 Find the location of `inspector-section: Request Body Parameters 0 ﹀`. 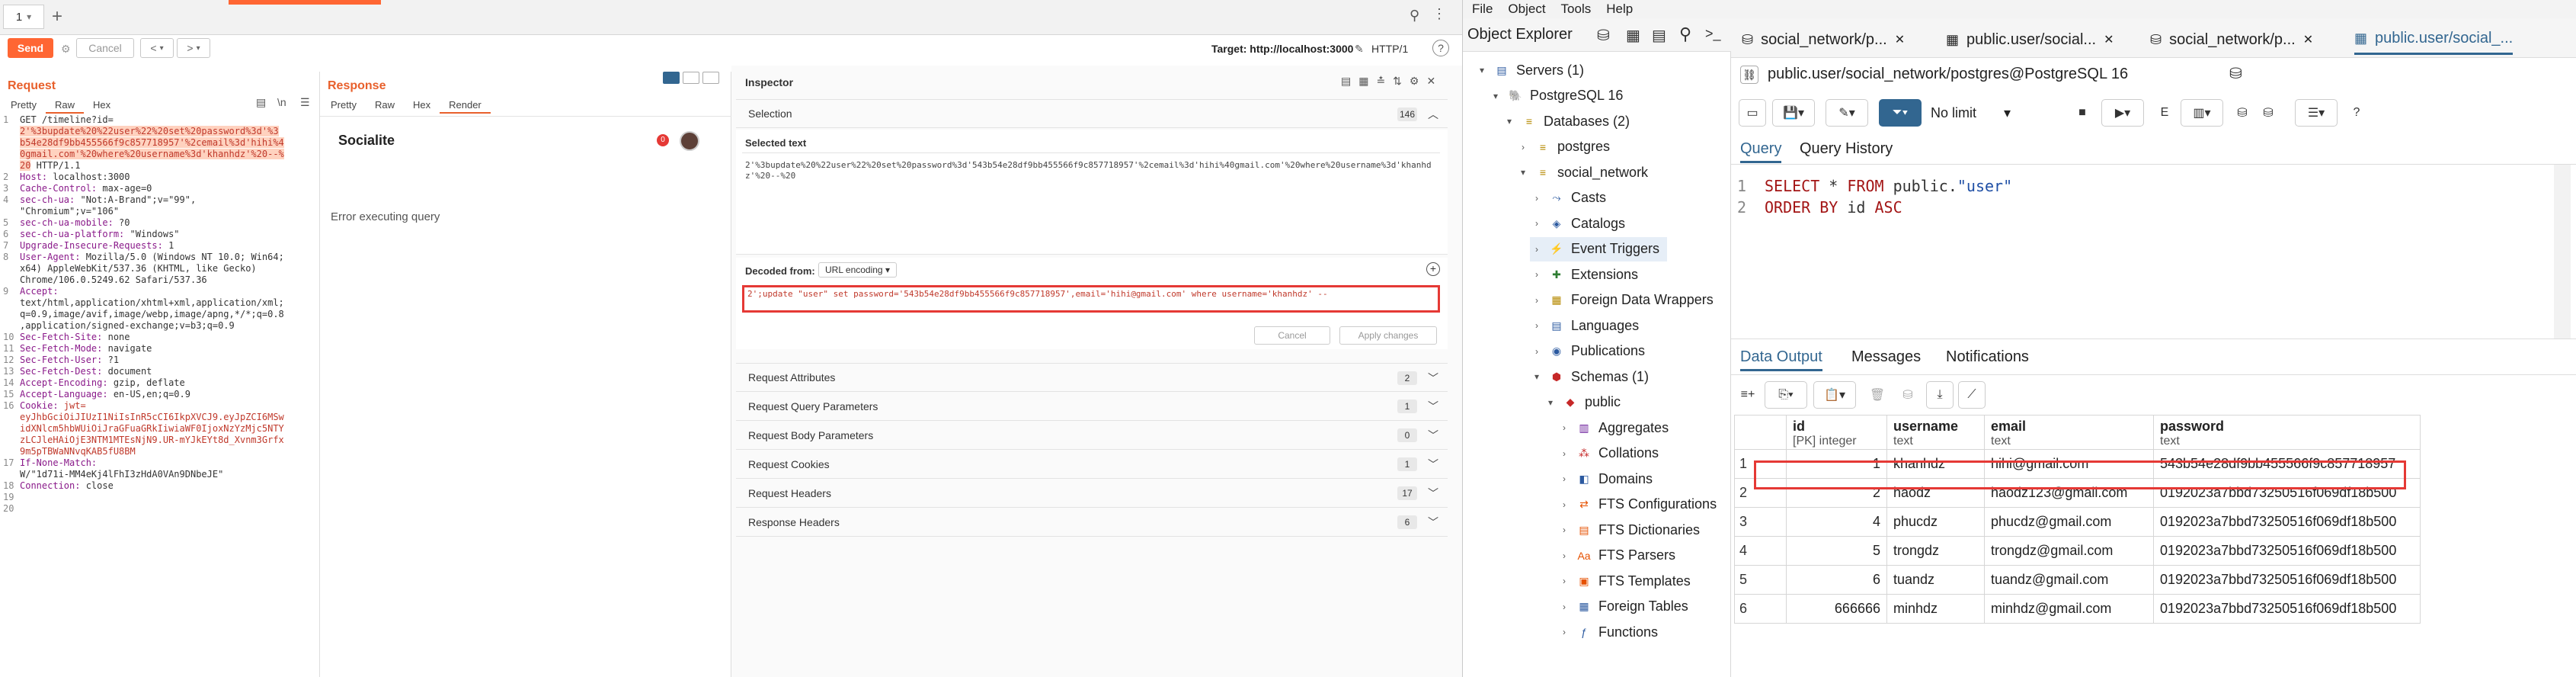

inspector-section: Request Body Parameters 0 ﹀ is located at coordinates (1092, 435).